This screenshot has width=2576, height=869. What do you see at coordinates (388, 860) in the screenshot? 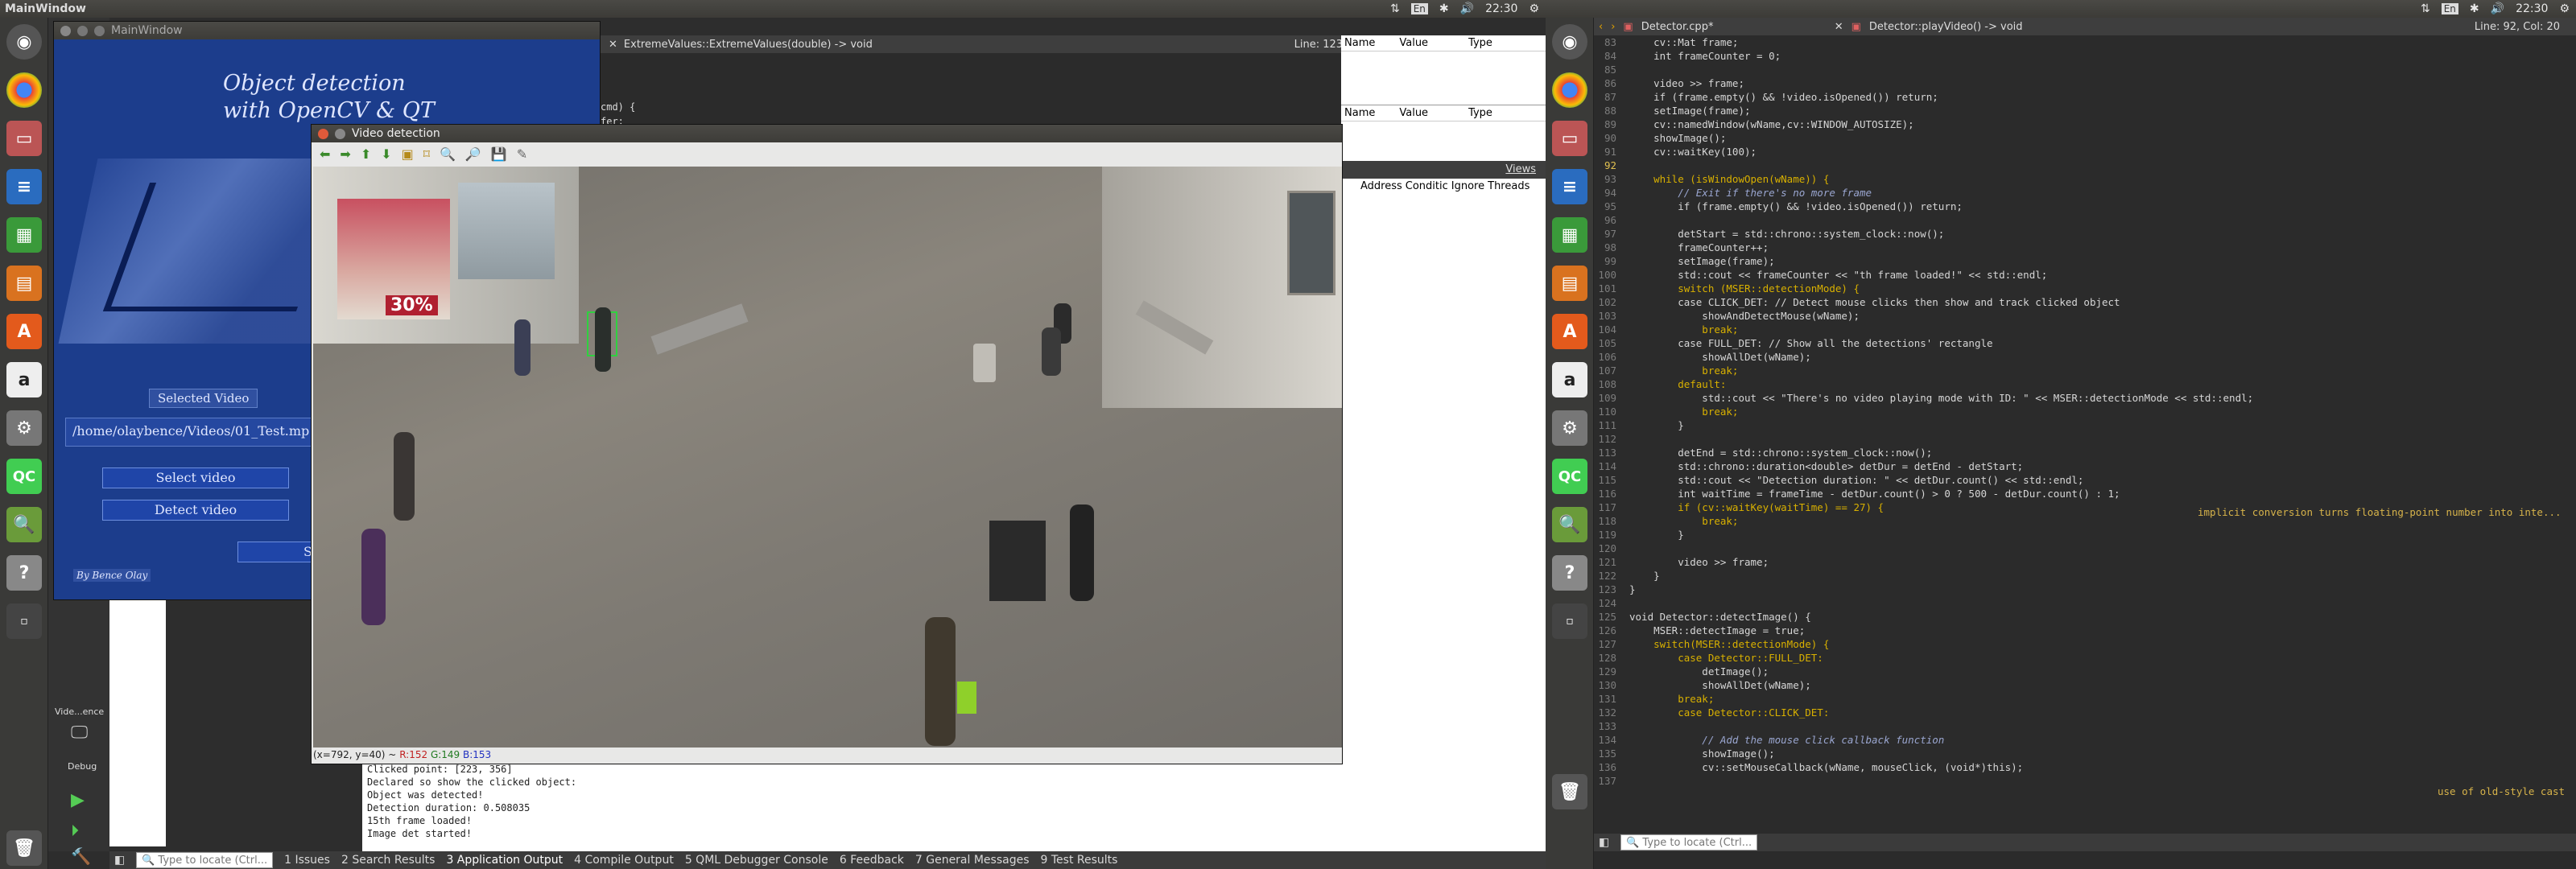
I see `tab-search-results: 2 Search Results` at bounding box center [388, 860].